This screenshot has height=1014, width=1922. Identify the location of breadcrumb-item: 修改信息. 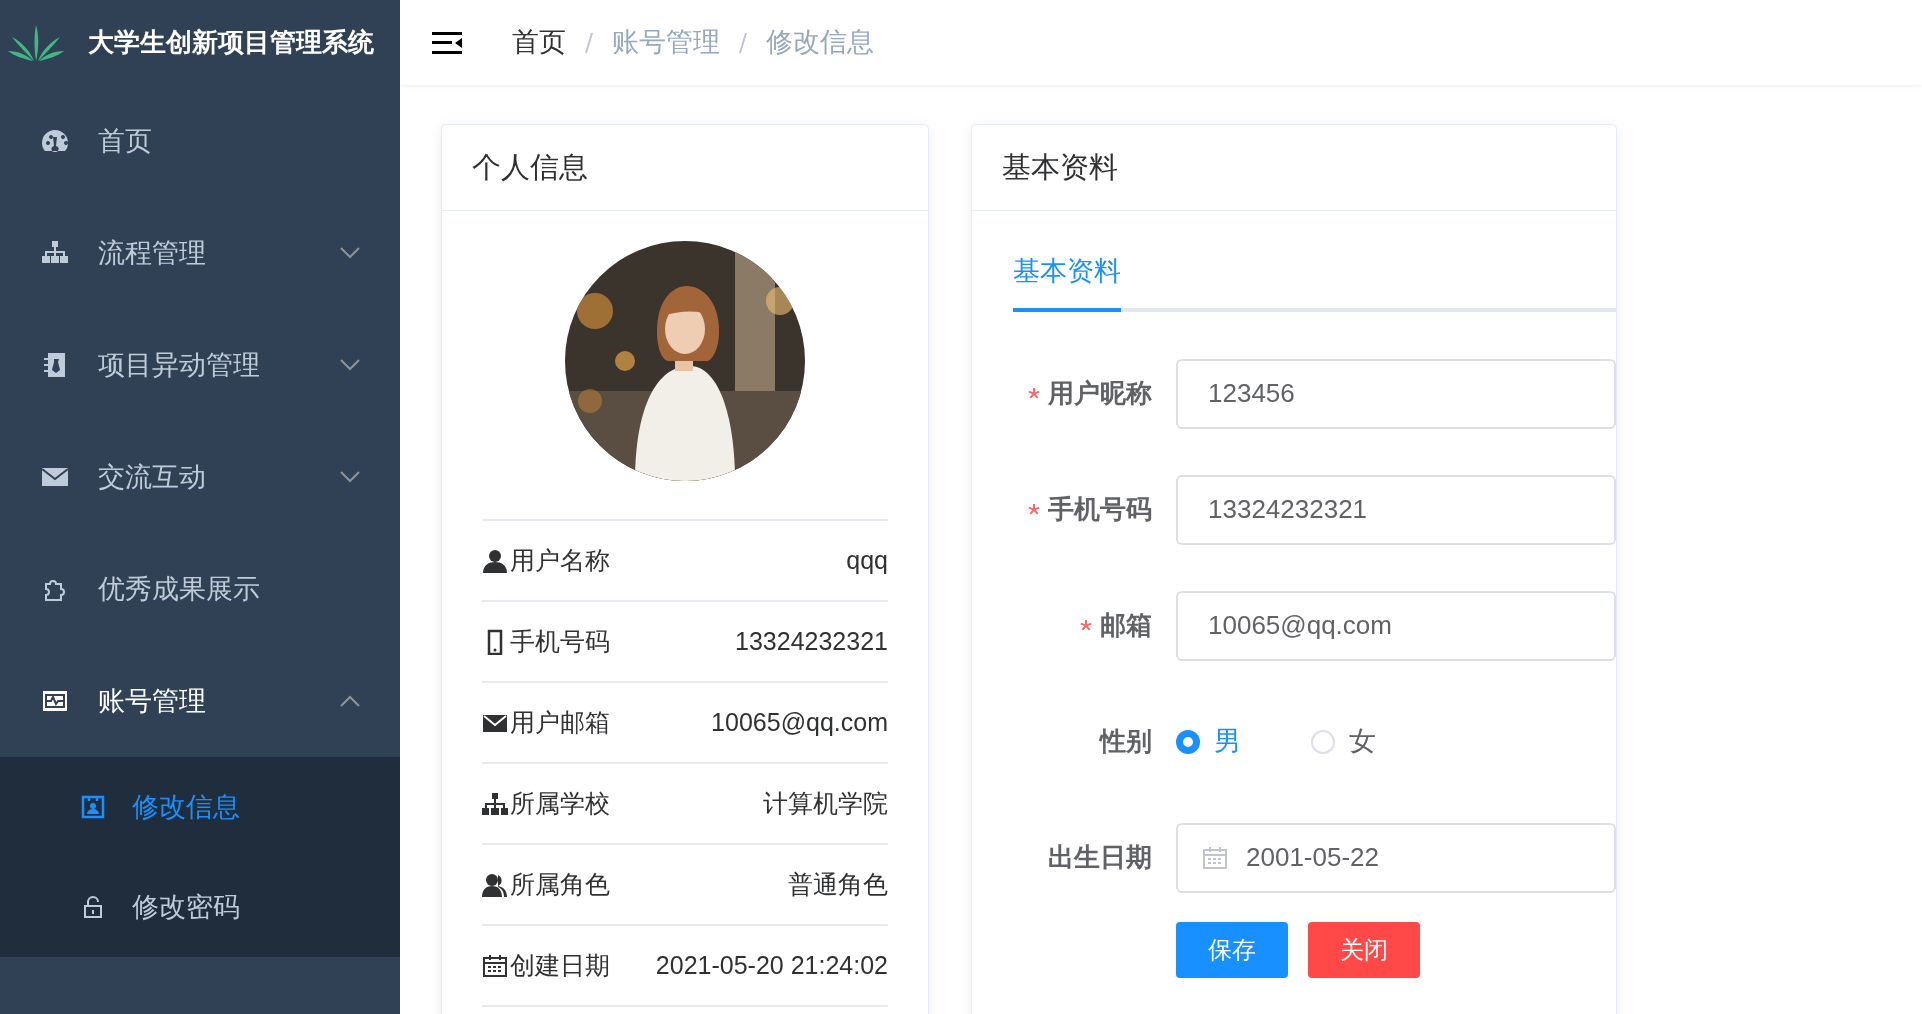
(820, 43).